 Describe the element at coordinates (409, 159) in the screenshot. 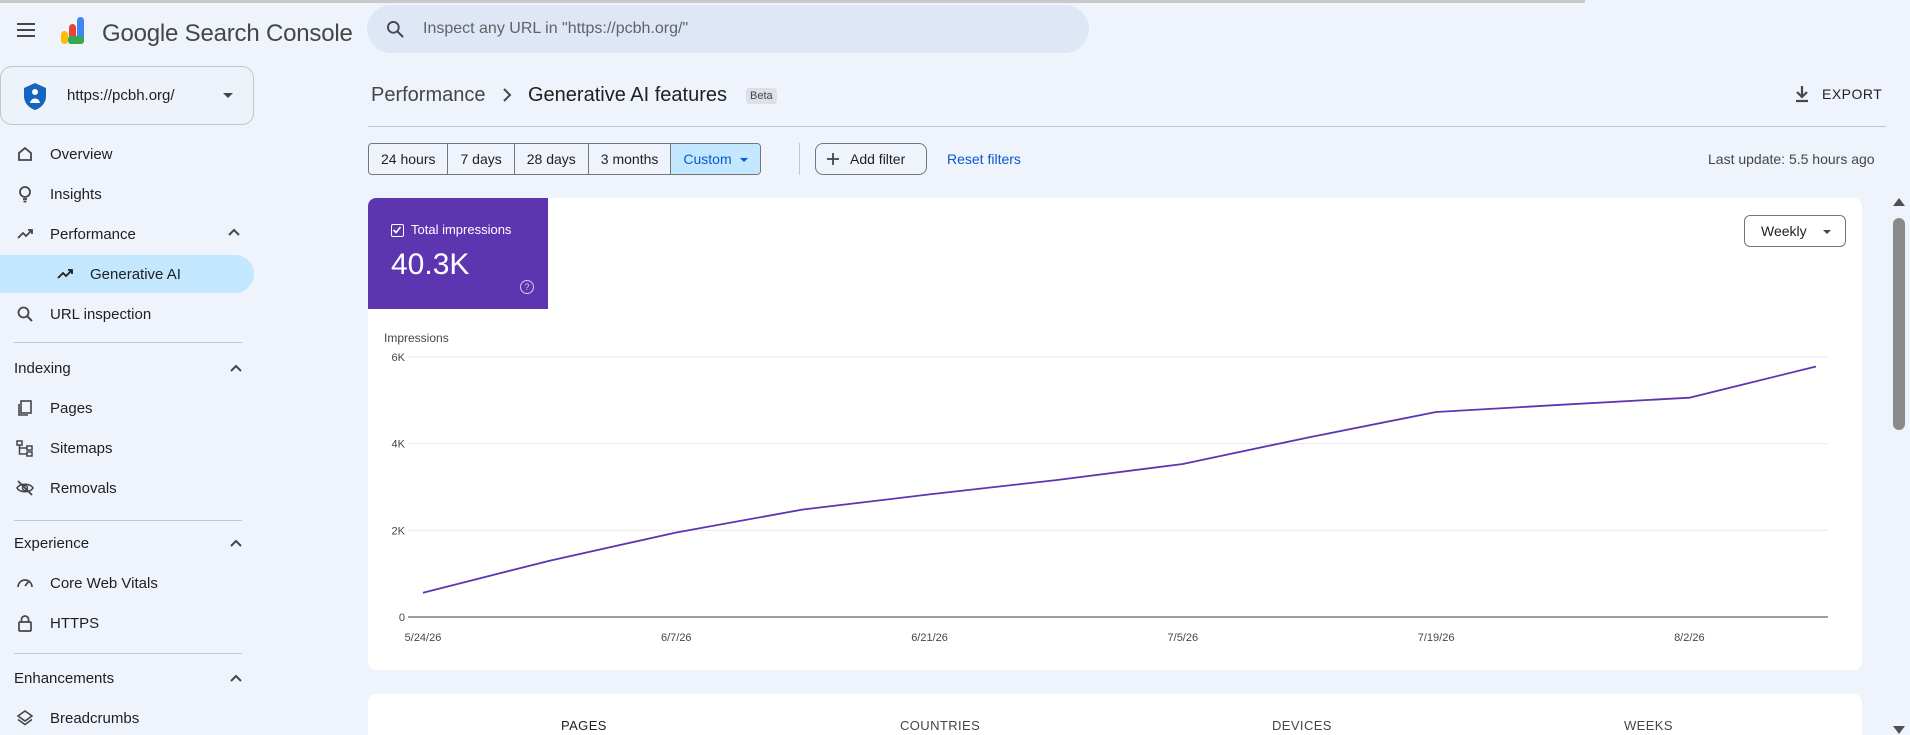

I see `range-24-hours: 24 hours` at that location.